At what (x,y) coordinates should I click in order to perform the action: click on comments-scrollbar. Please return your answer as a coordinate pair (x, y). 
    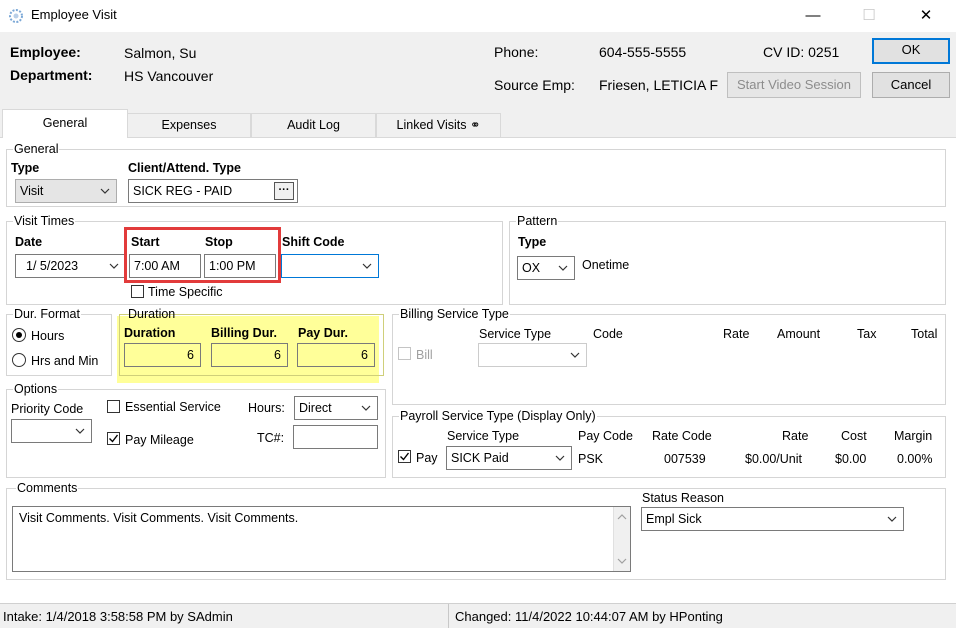
    Looking at the image, I should click on (621, 539).